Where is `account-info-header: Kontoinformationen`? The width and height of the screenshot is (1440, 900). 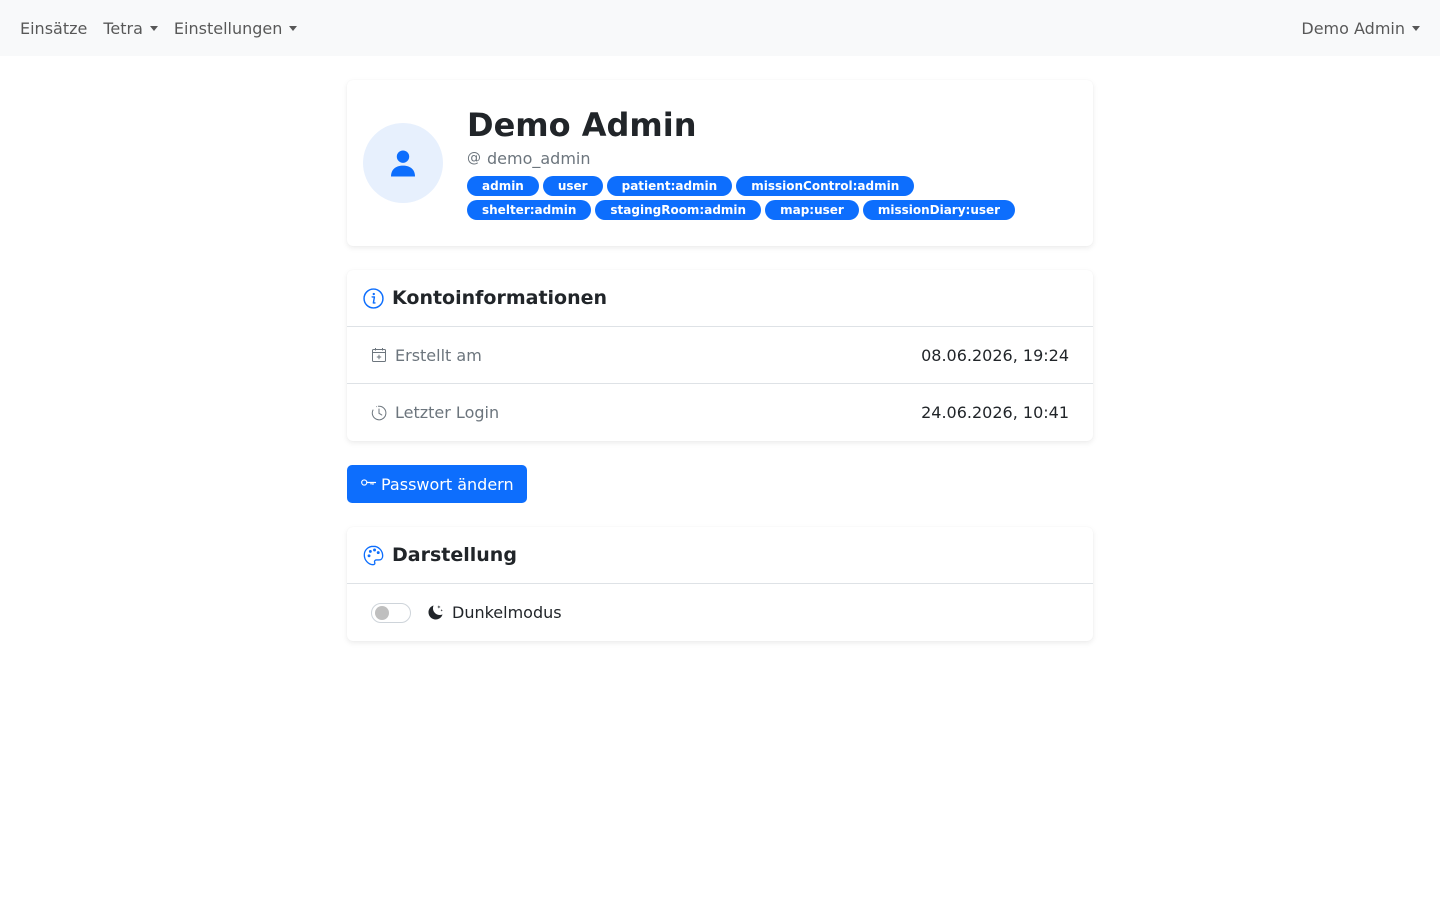 account-info-header: Kontoinformationen is located at coordinates (720, 298).